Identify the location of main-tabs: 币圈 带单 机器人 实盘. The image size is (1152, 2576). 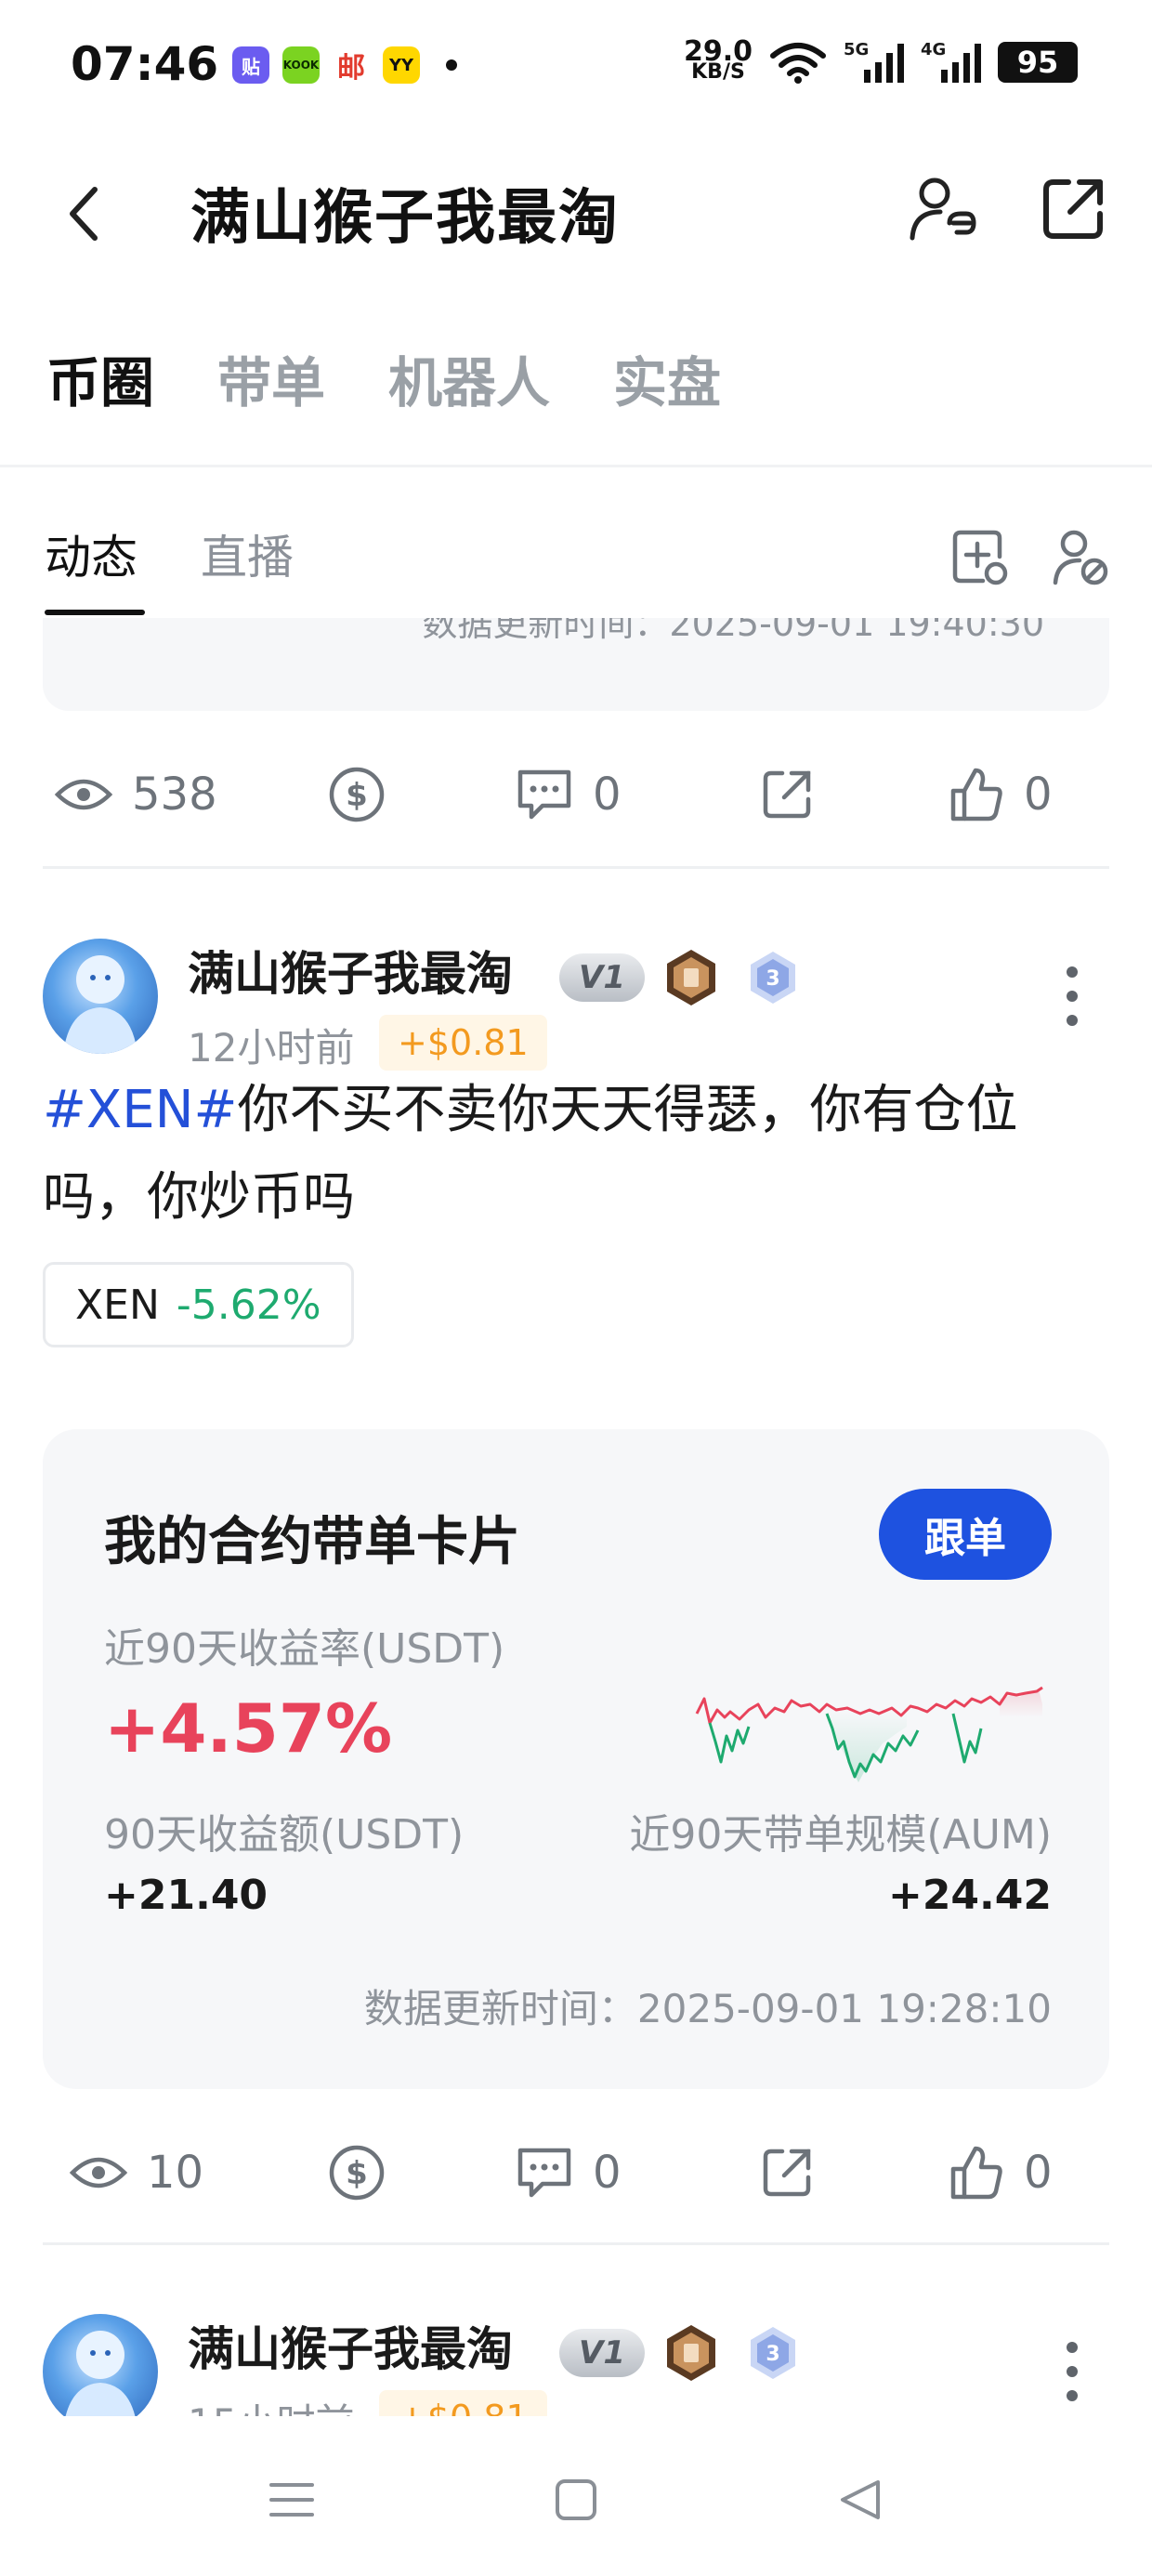
(383, 378).